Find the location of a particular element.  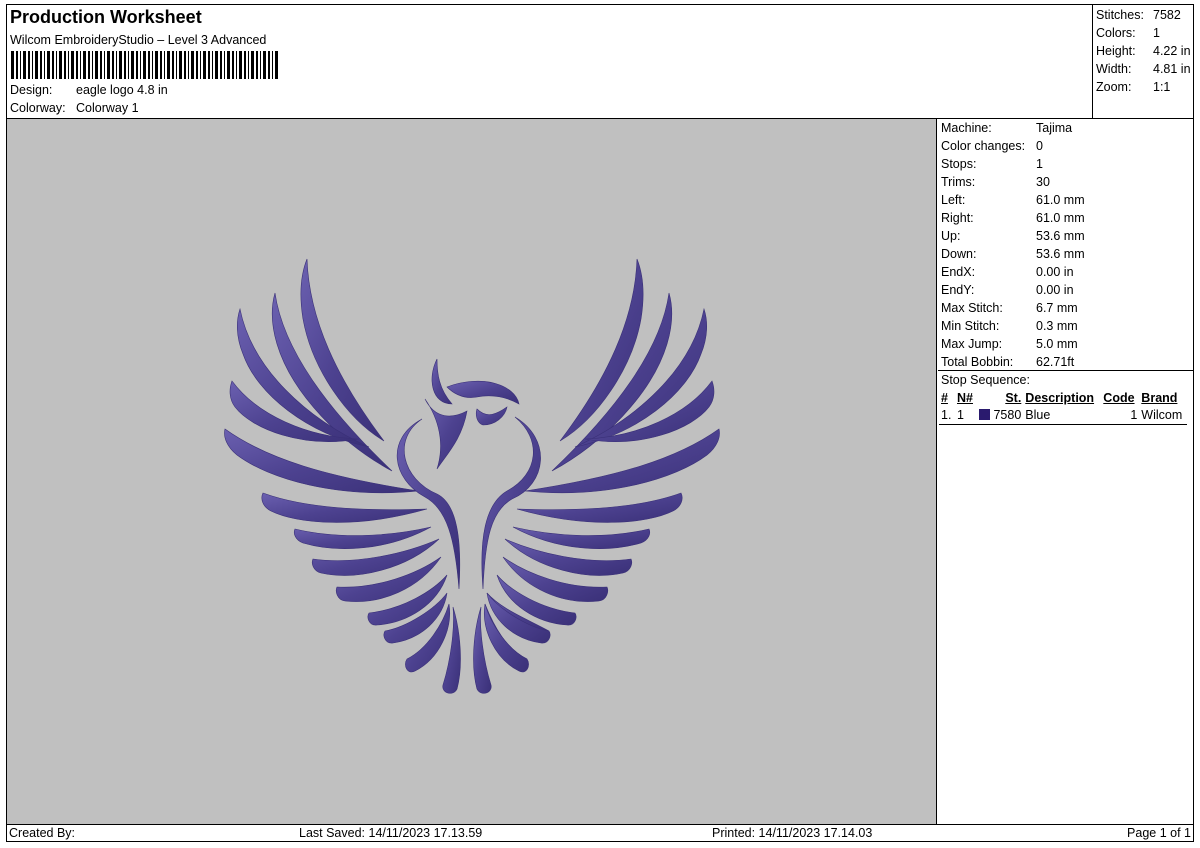

stat-row: Down: 53.6 mm is located at coordinates (1065, 254).